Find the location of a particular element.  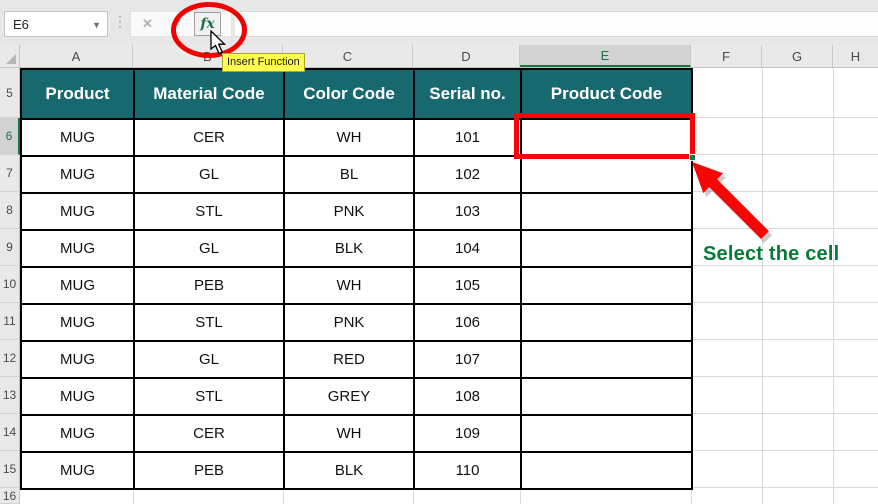

cell-d8: 103 is located at coordinates (468, 212).